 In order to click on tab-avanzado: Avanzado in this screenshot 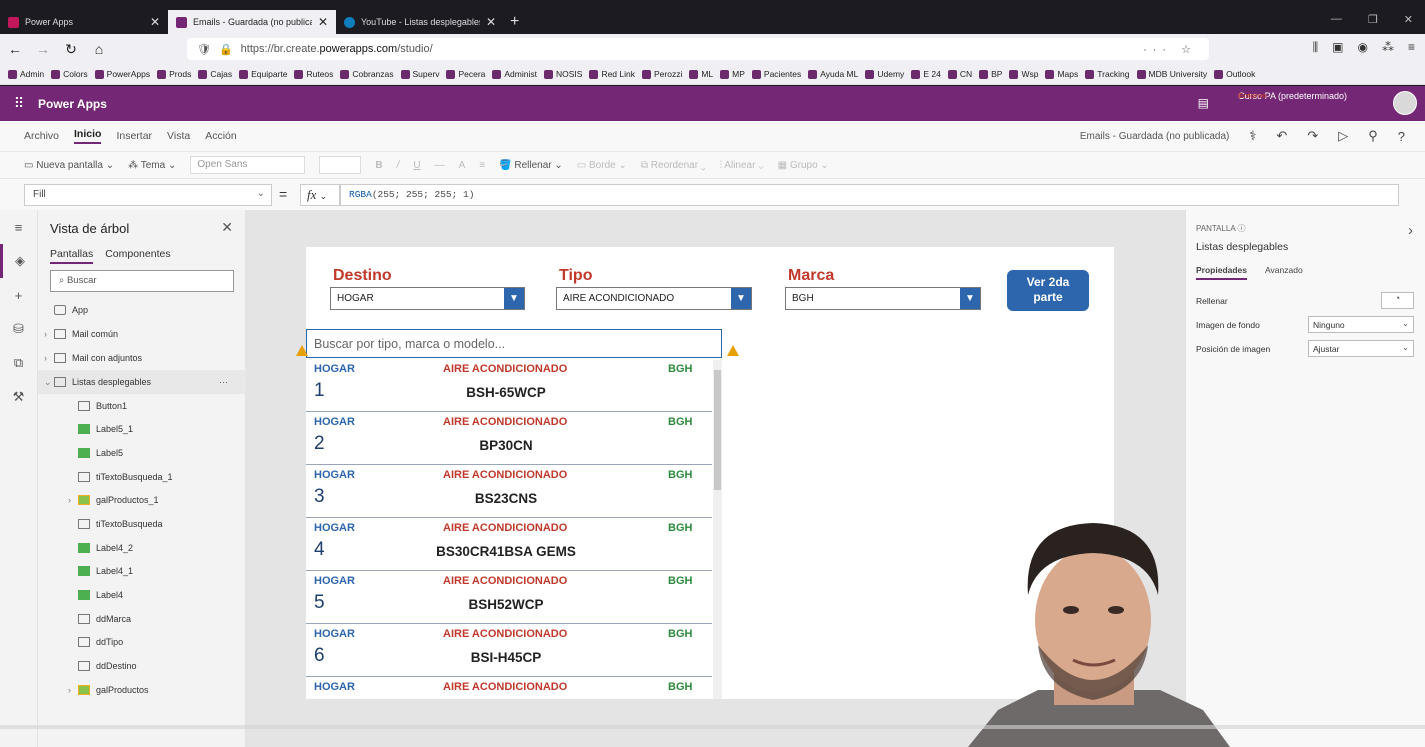, I will do `click(1284, 272)`.